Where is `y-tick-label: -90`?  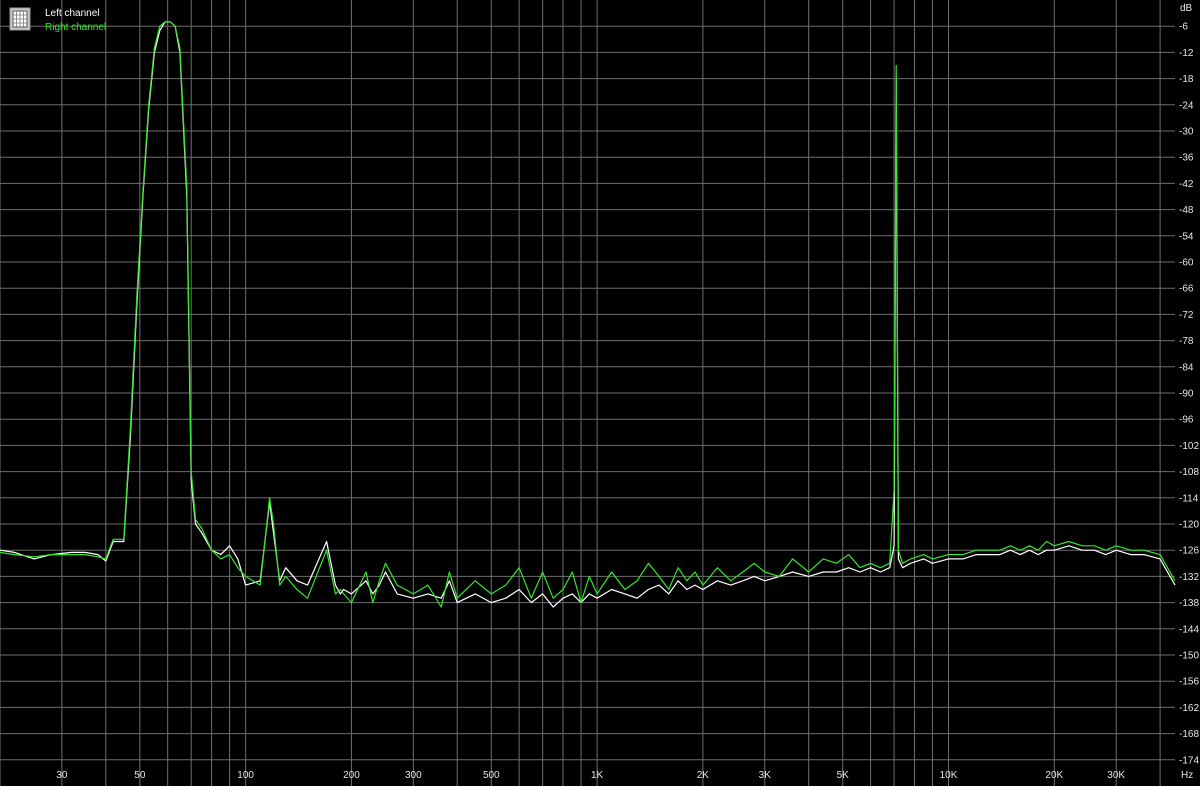 y-tick-label: -90 is located at coordinates (1186, 394).